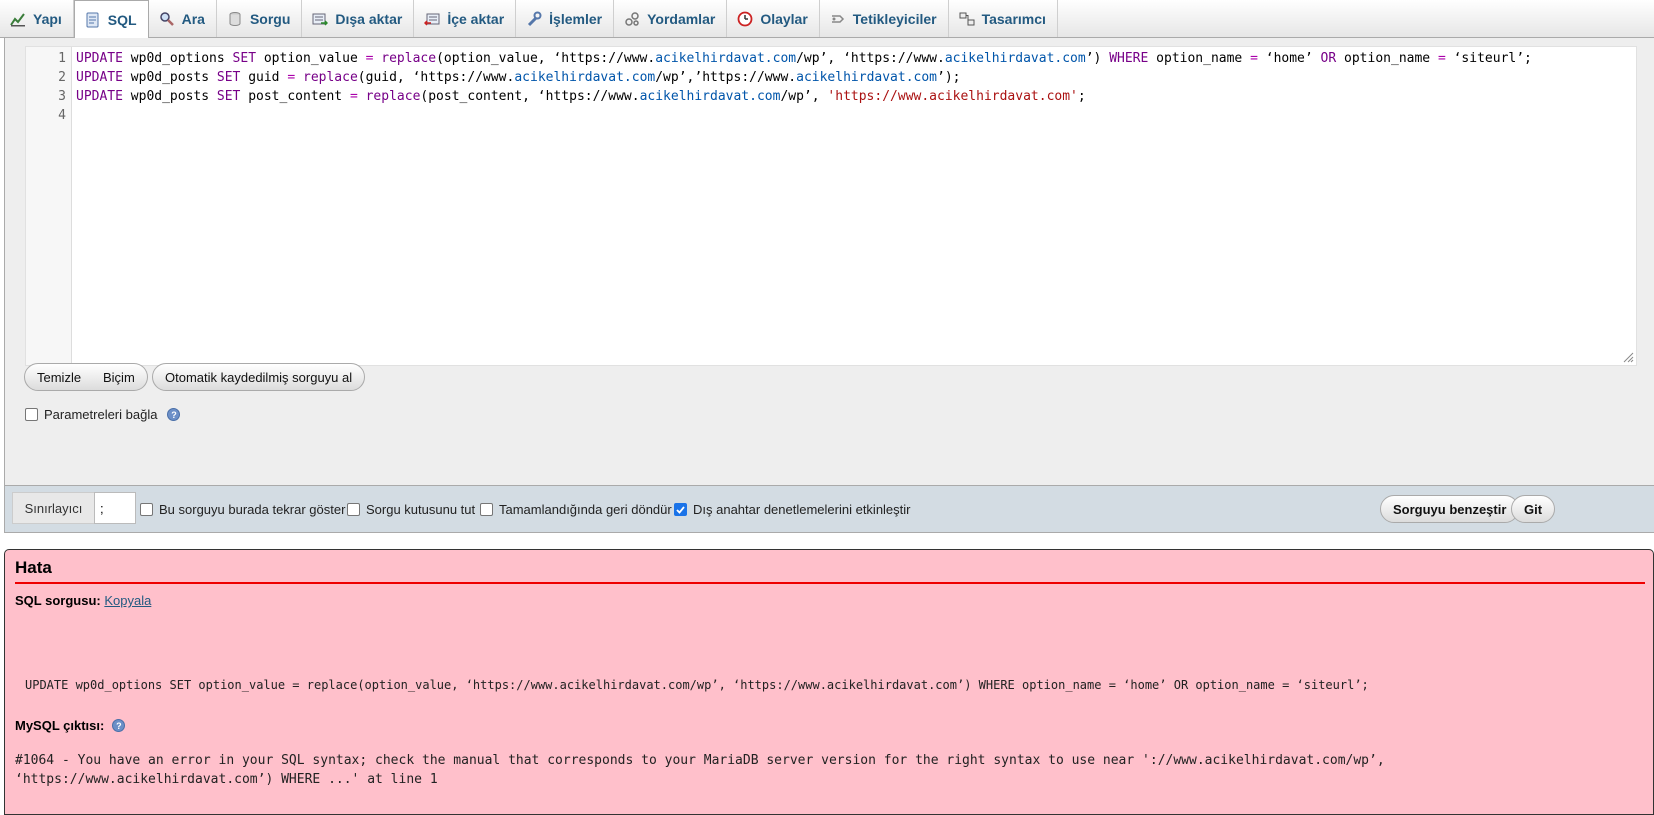 The image size is (1654, 815). What do you see at coordinates (167, 19) in the screenshot?
I see `search-icon` at bounding box center [167, 19].